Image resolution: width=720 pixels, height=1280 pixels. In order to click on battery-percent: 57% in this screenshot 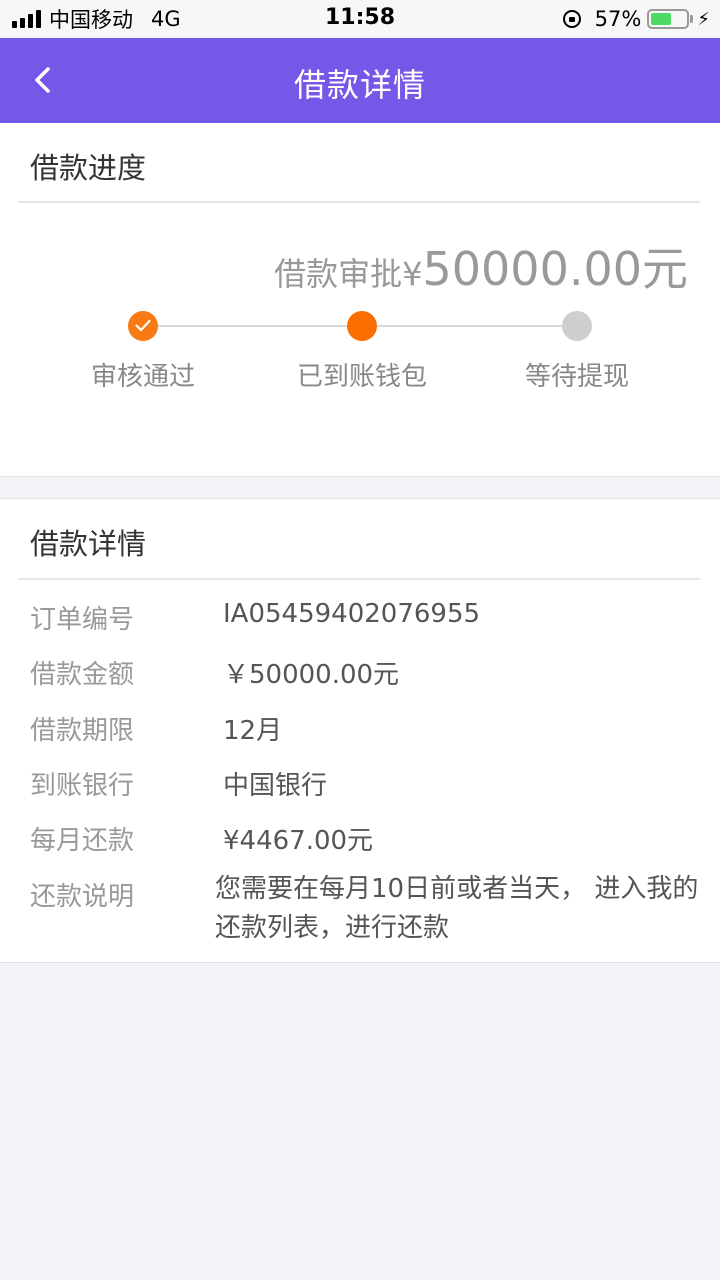, I will do `click(618, 19)`.